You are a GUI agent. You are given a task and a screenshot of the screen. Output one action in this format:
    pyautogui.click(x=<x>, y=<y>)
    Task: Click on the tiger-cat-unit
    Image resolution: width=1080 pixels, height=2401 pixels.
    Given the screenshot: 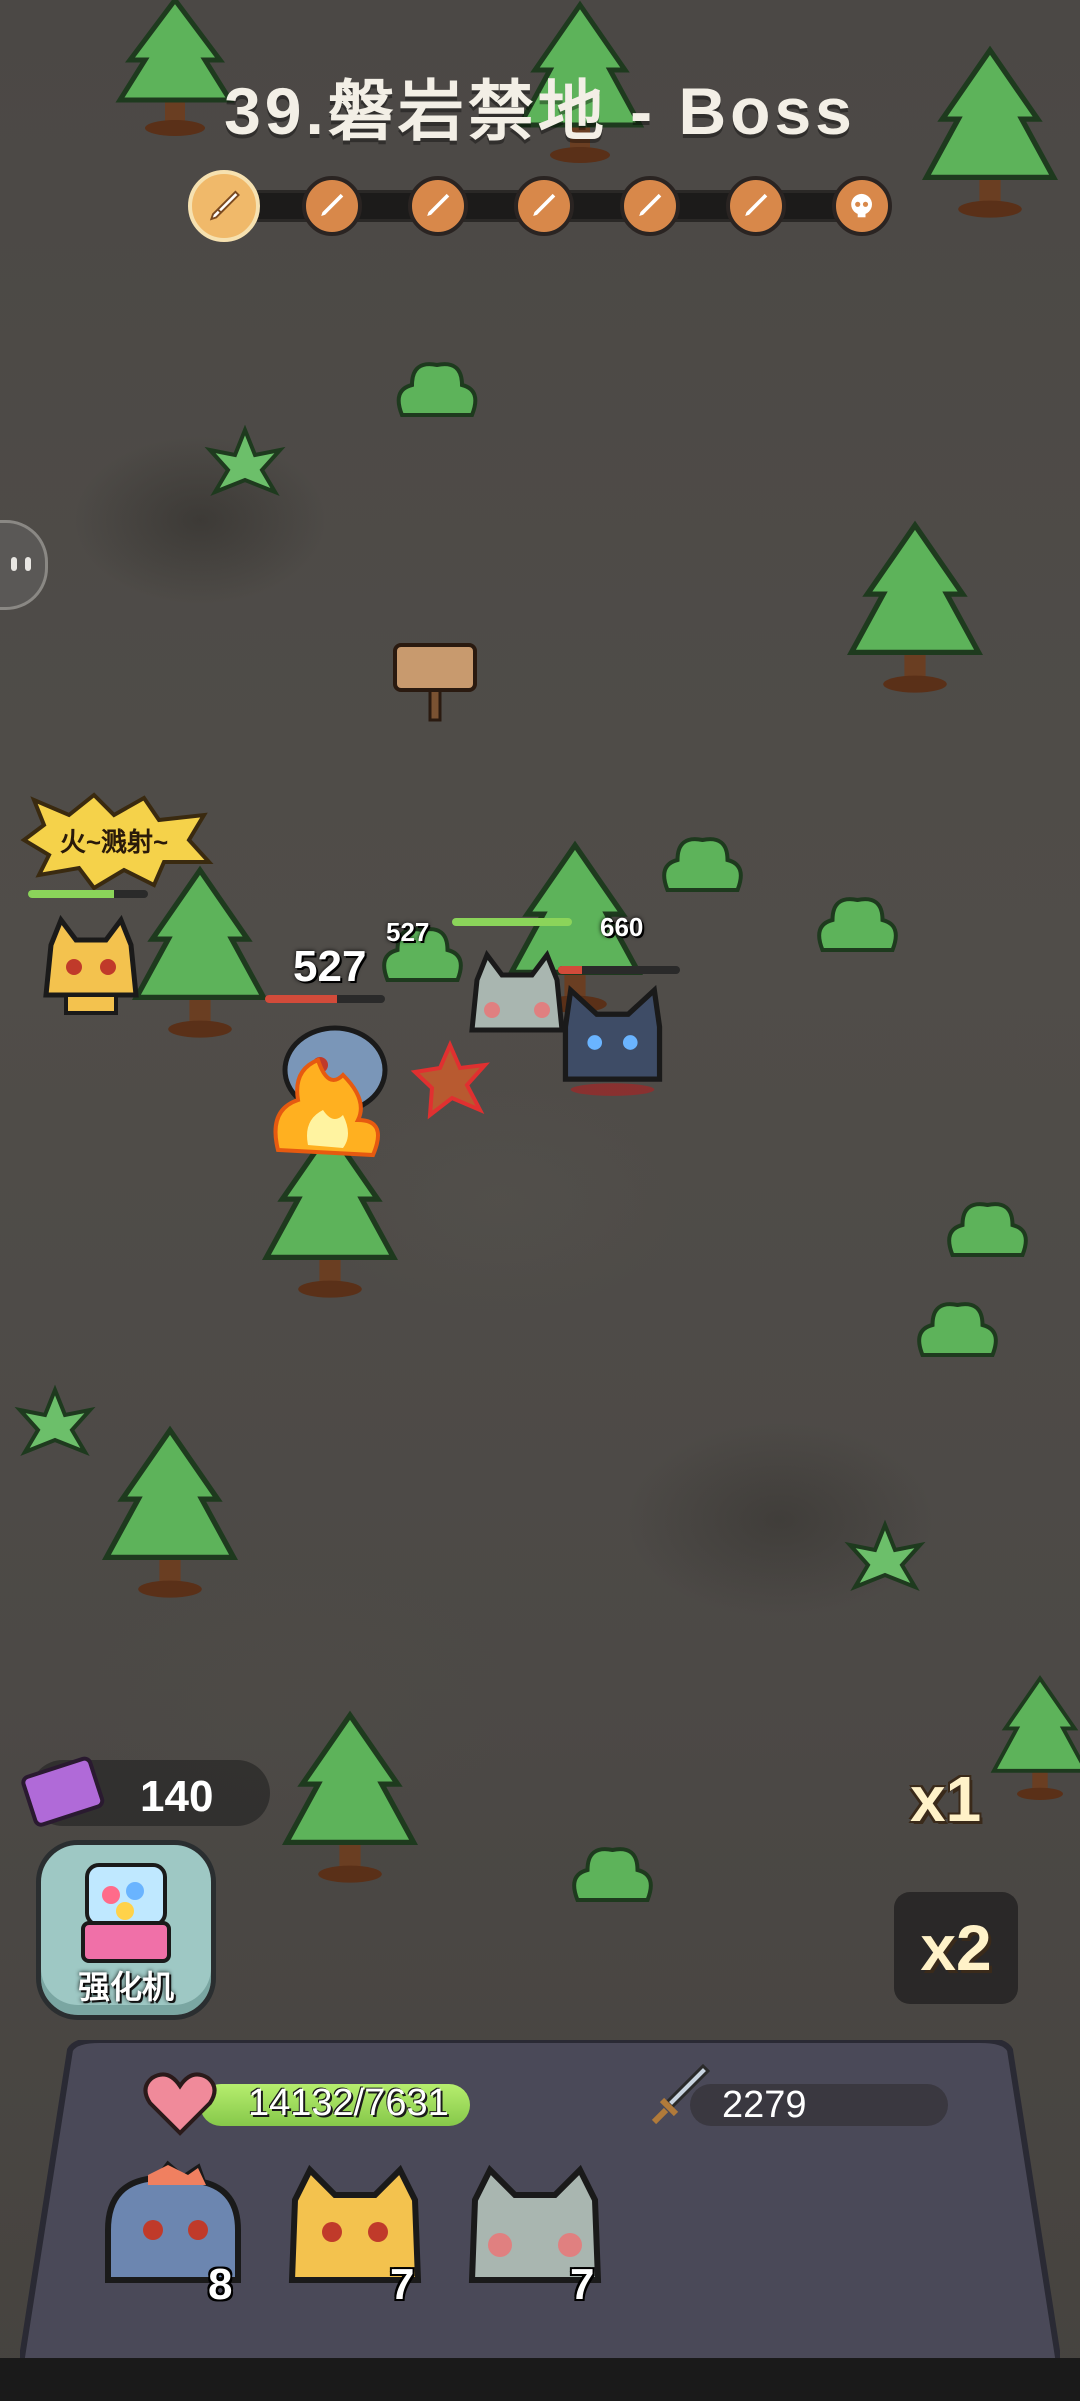 What is the action you would take?
    pyautogui.click(x=91, y=965)
    